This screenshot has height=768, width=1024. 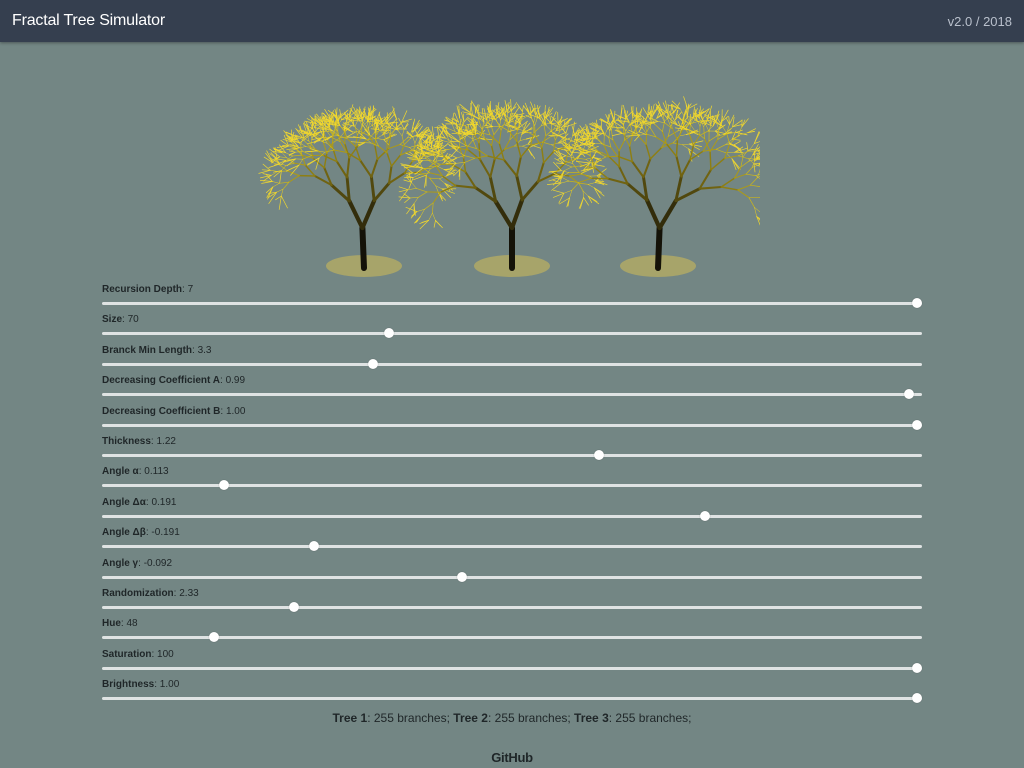 I want to click on tree-1-count: : 255 branches;, so click(x=410, y=718).